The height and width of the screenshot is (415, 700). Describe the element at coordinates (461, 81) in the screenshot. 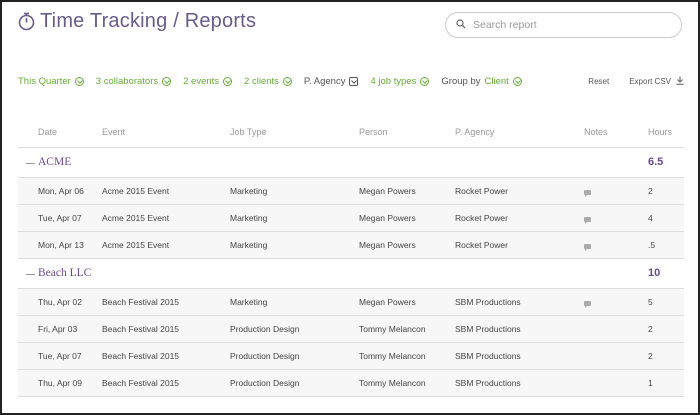

I see `group-by-label: Group by` at that location.